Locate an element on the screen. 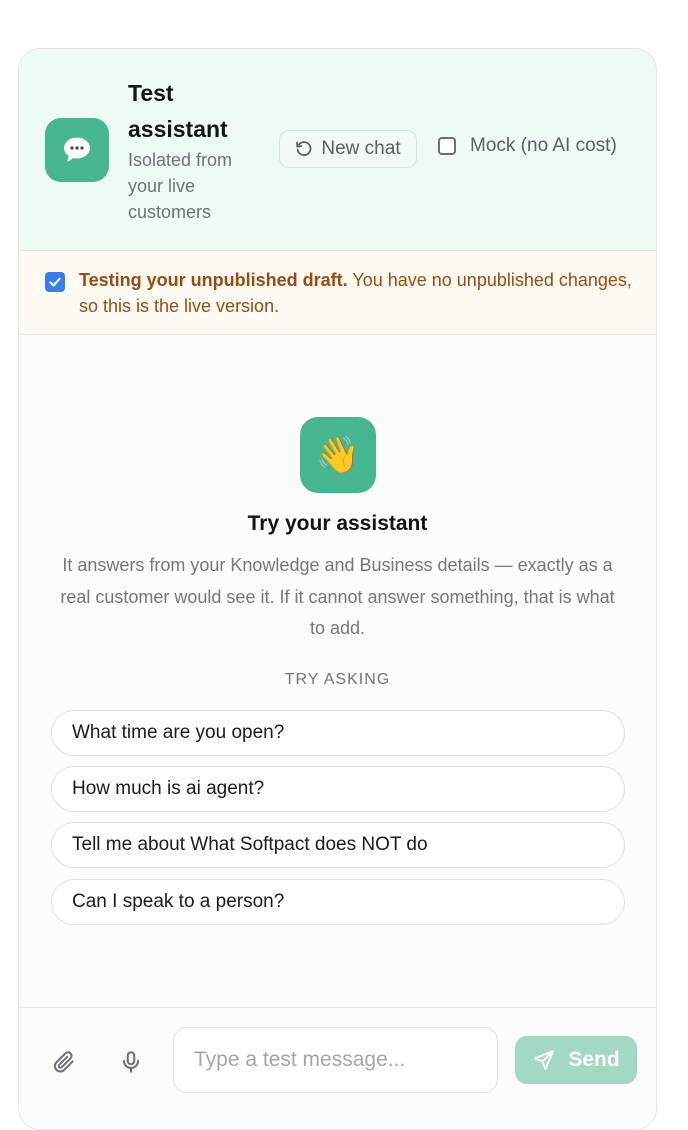 The image size is (688, 1130). suggestion-chip: How much is ai agent? is located at coordinates (338, 789).